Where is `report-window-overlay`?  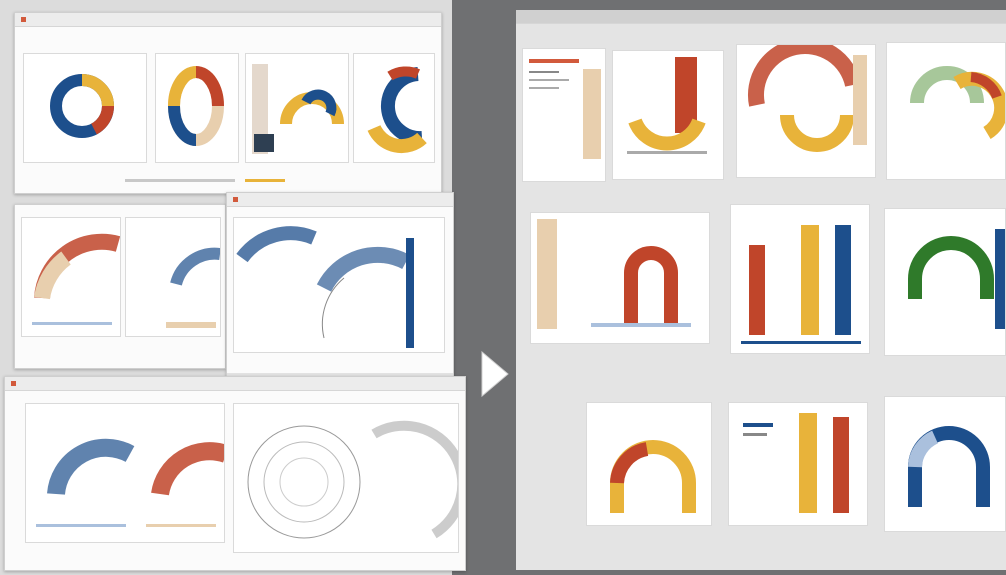 report-window-overlay is located at coordinates (340, 287).